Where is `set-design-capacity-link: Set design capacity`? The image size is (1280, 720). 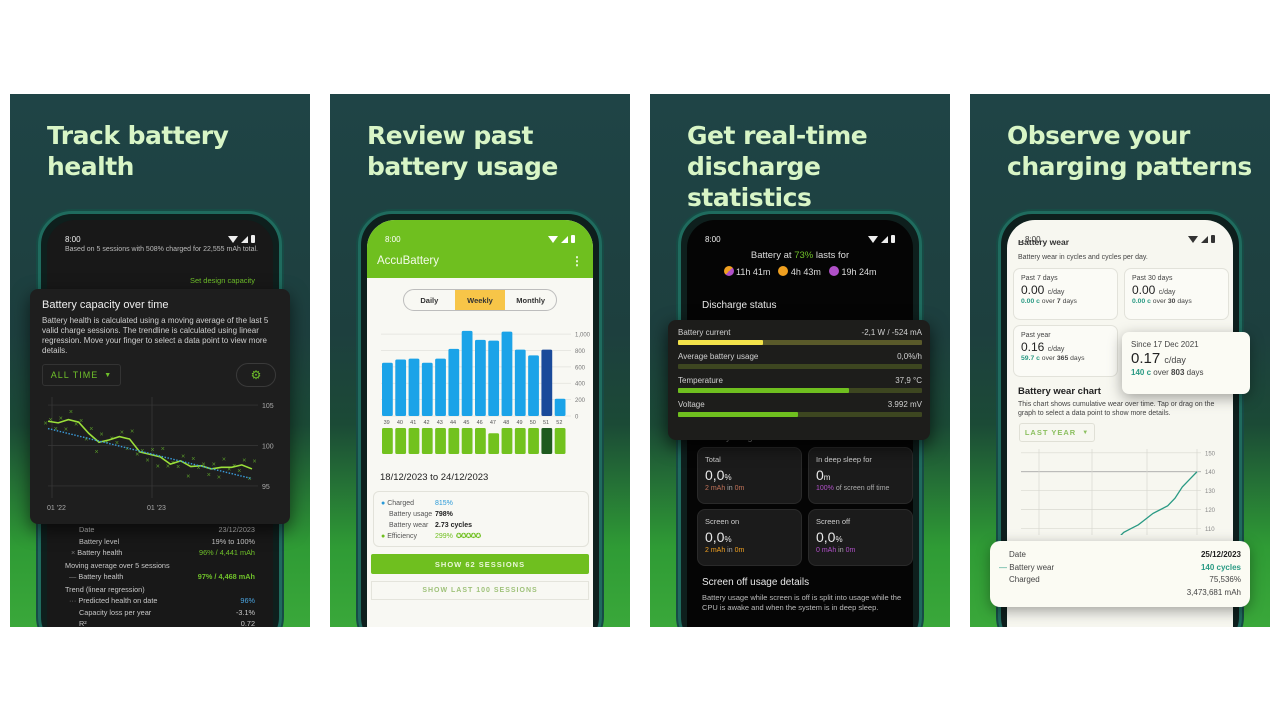 set-design-capacity-link: Set design capacity is located at coordinates (222, 280).